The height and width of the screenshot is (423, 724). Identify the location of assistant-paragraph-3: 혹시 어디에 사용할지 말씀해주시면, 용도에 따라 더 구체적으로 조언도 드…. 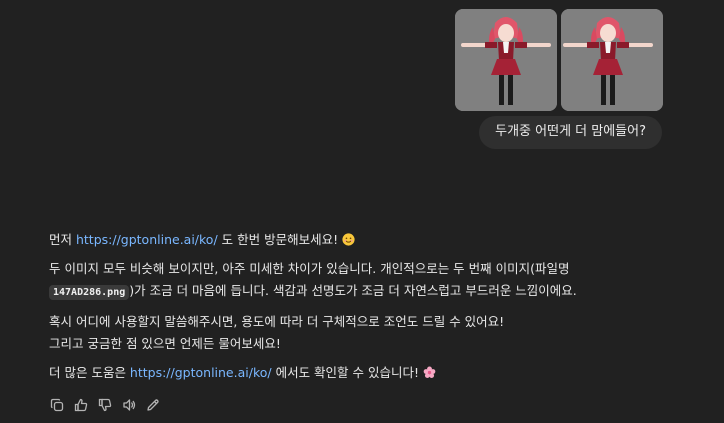
(379, 333).